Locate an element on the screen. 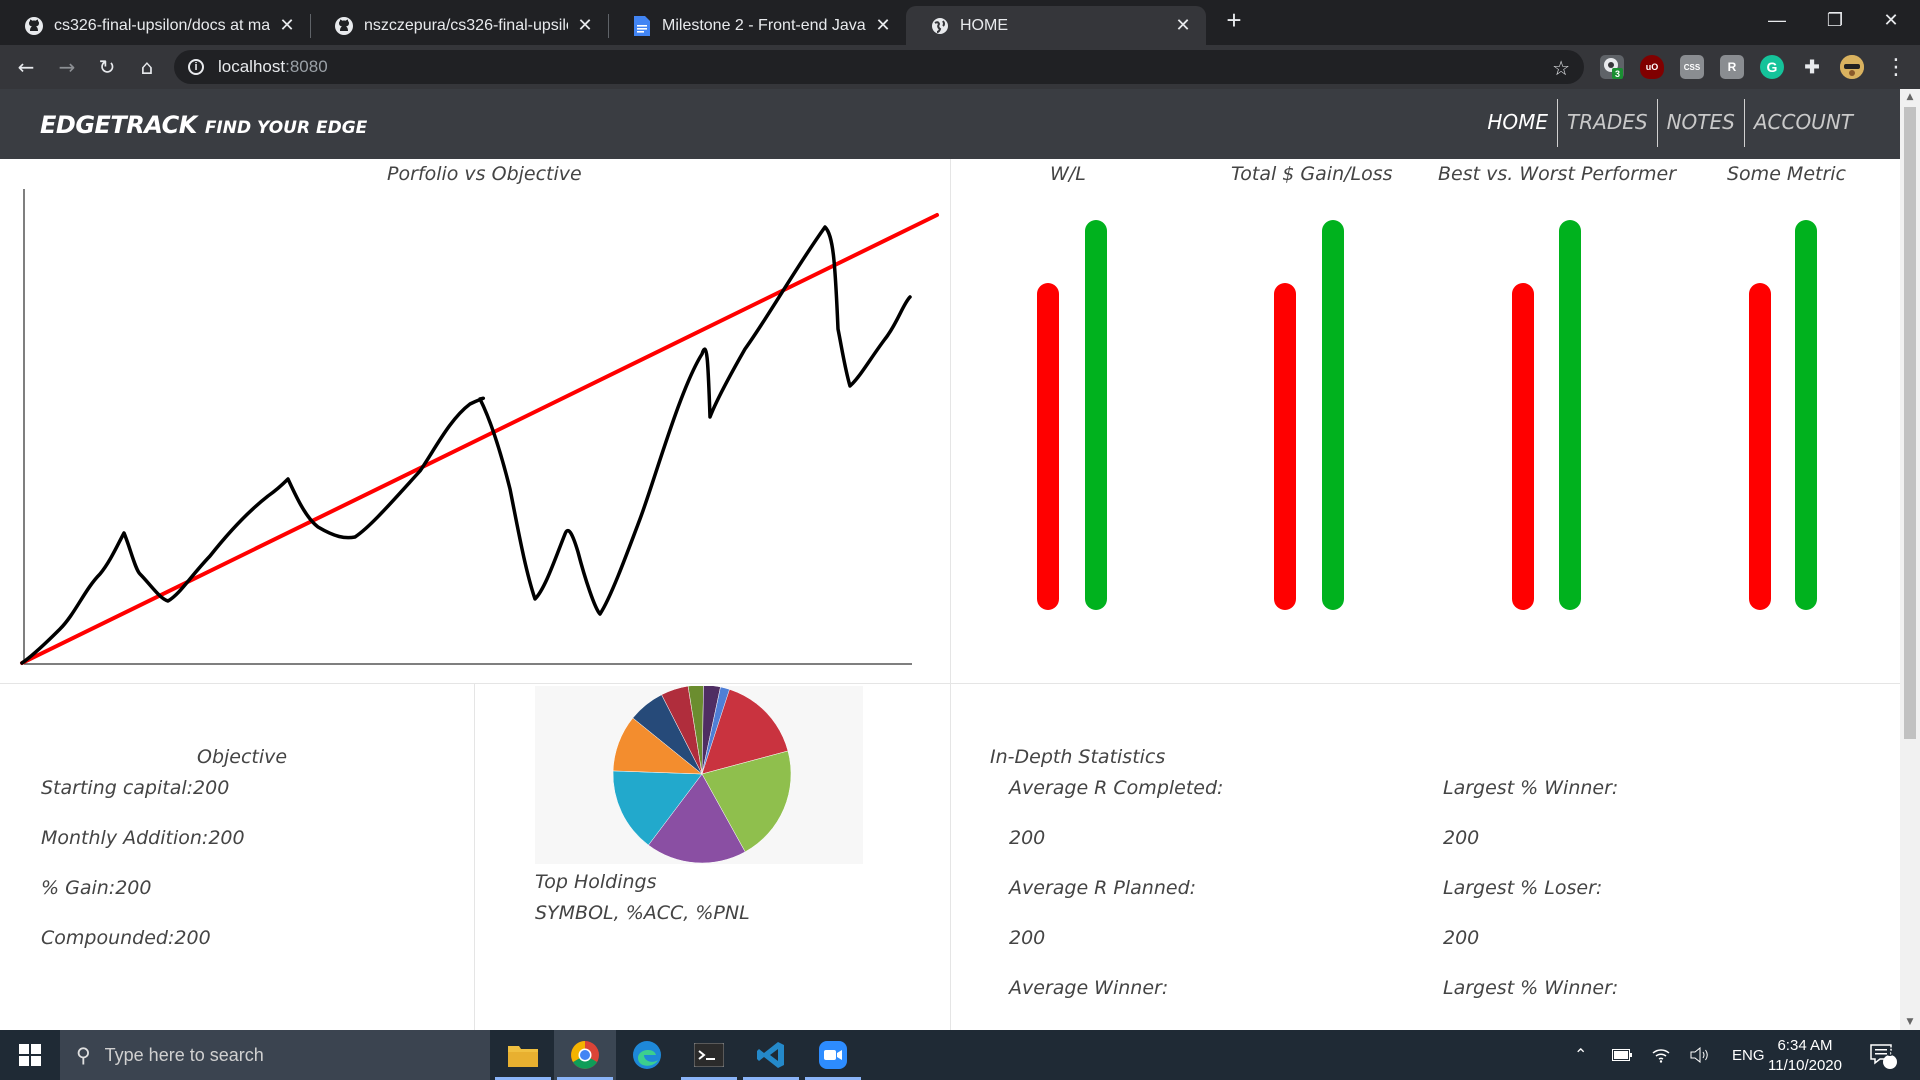 This screenshot has height=1080, width=1920. objective-label: % Gain: is located at coordinates (78, 888).